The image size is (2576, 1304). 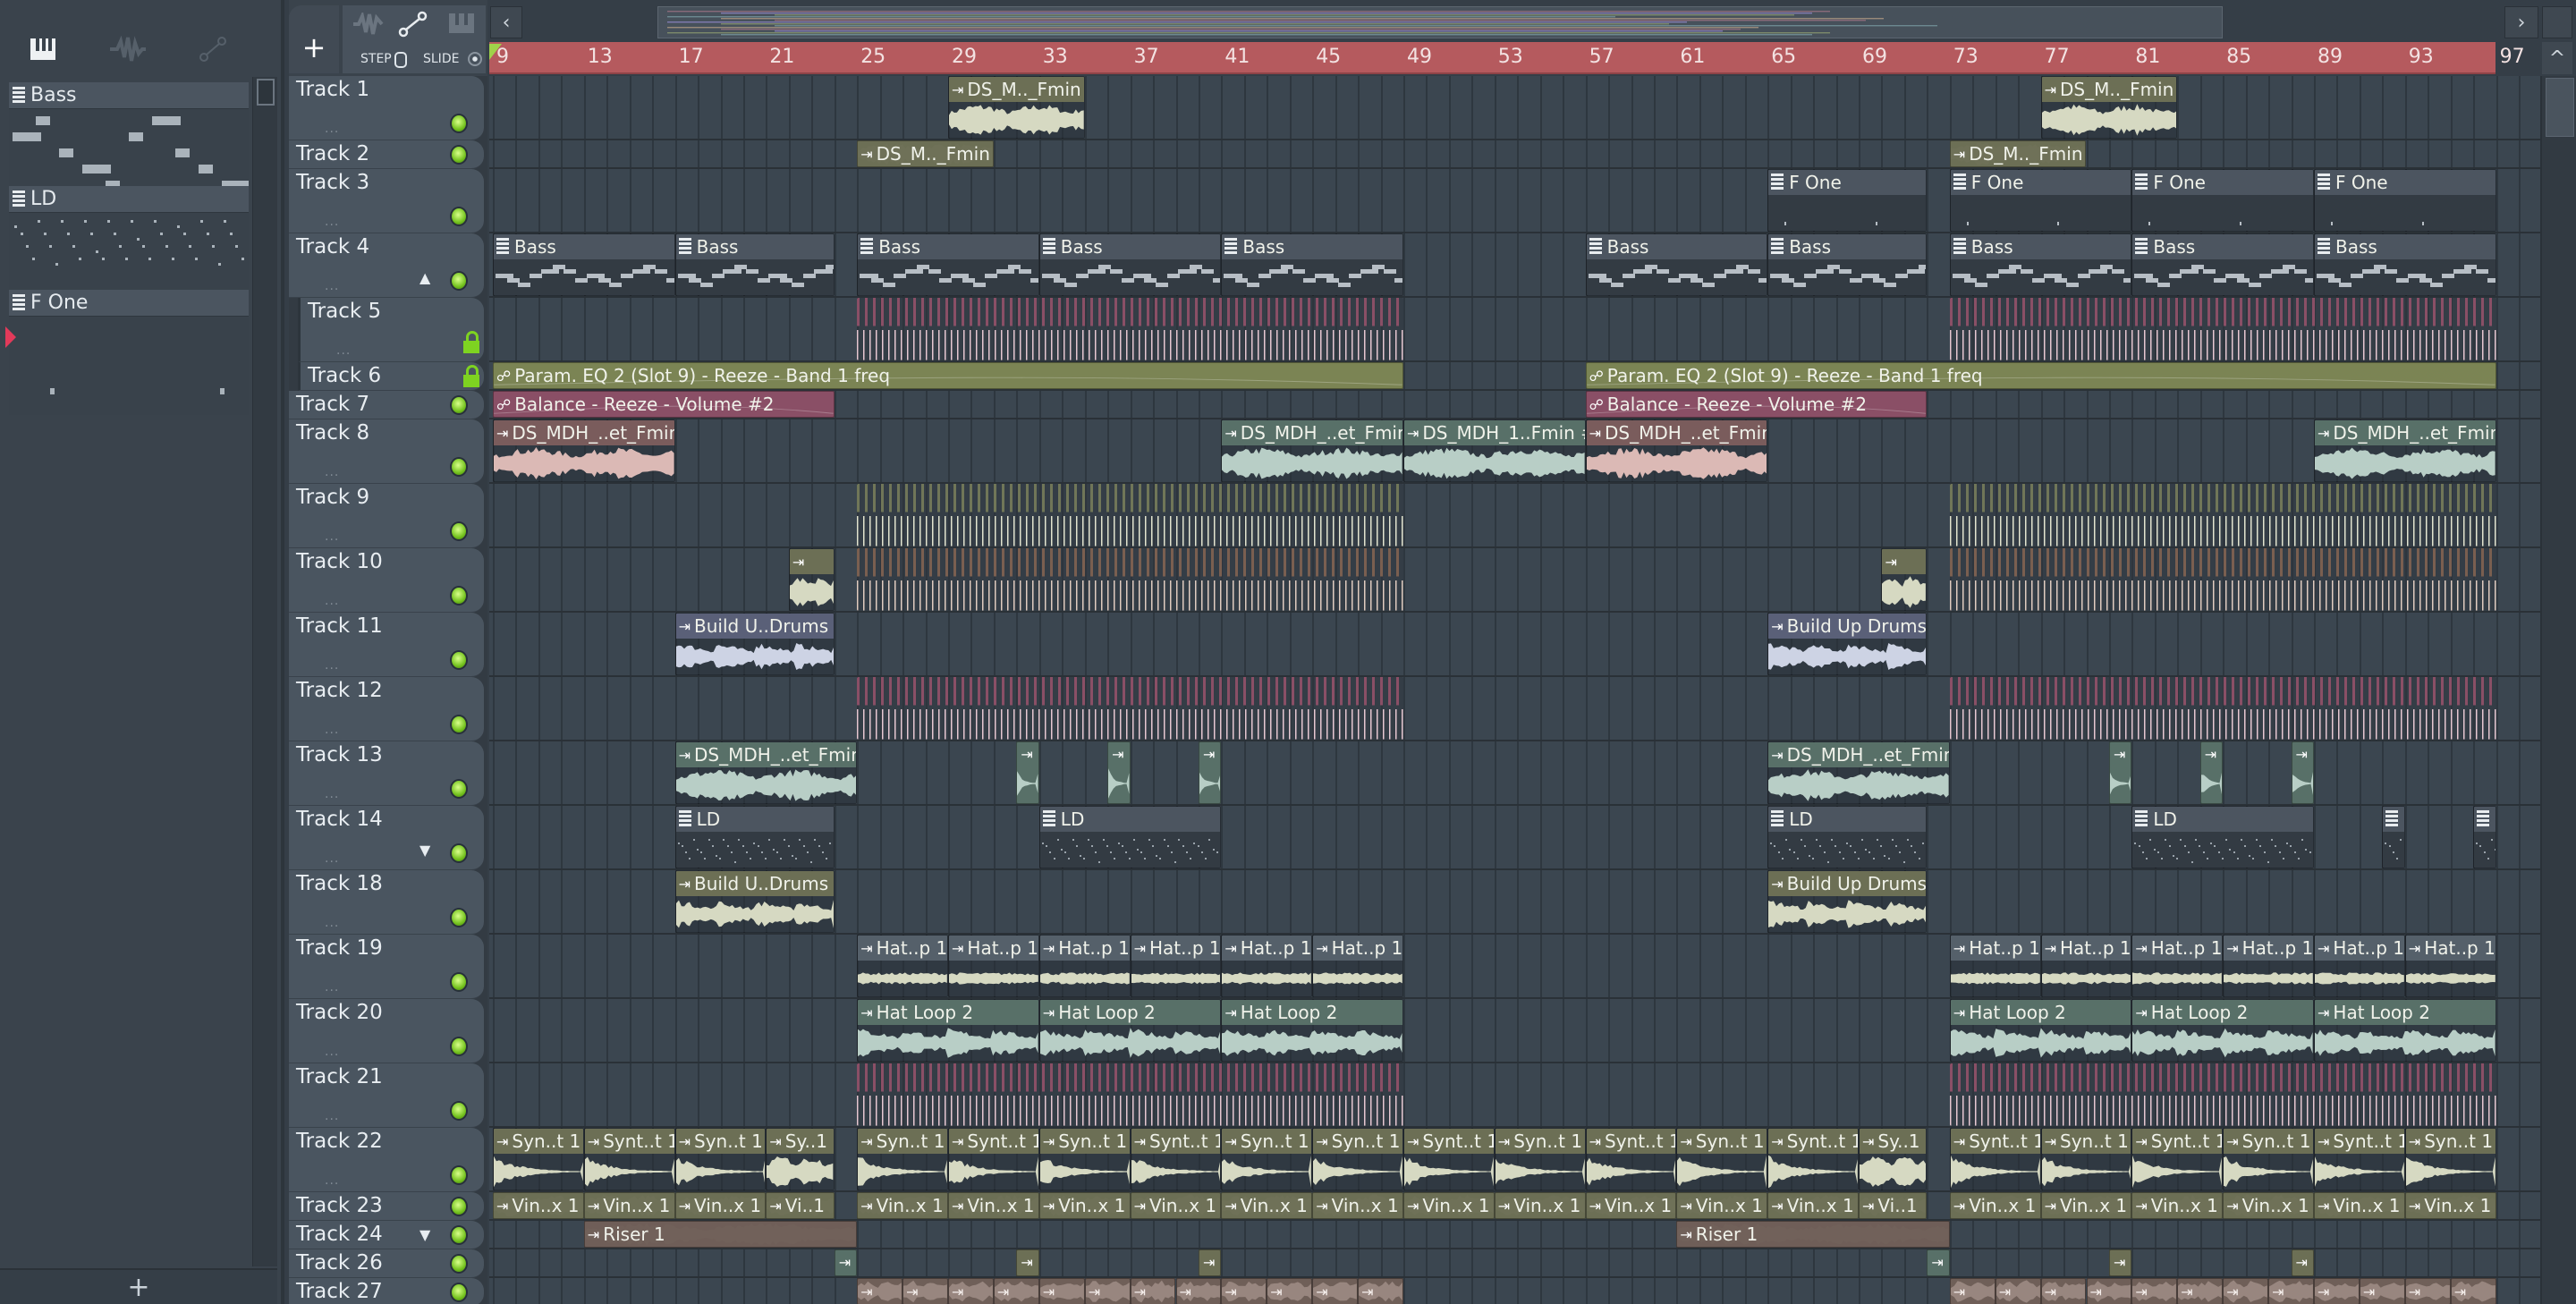 What do you see at coordinates (461, 25) in the screenshot?
I see `pattern-clip-icon` at bounding box center [461, 25].